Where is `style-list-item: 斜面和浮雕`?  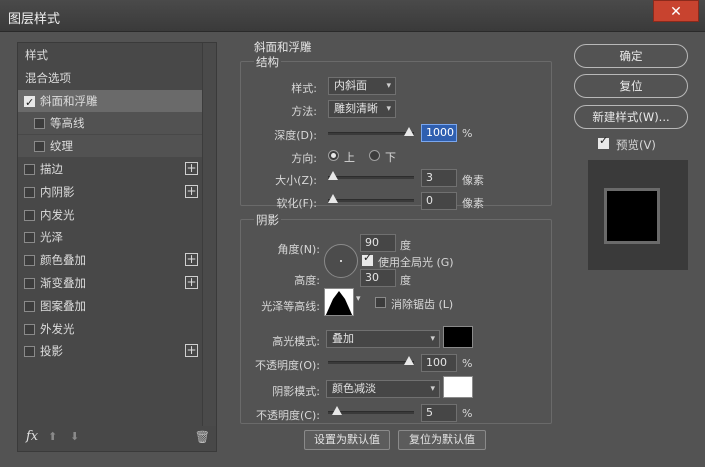
style-list-item: 斜面和浮雕 is located at coordinates (111, 101).